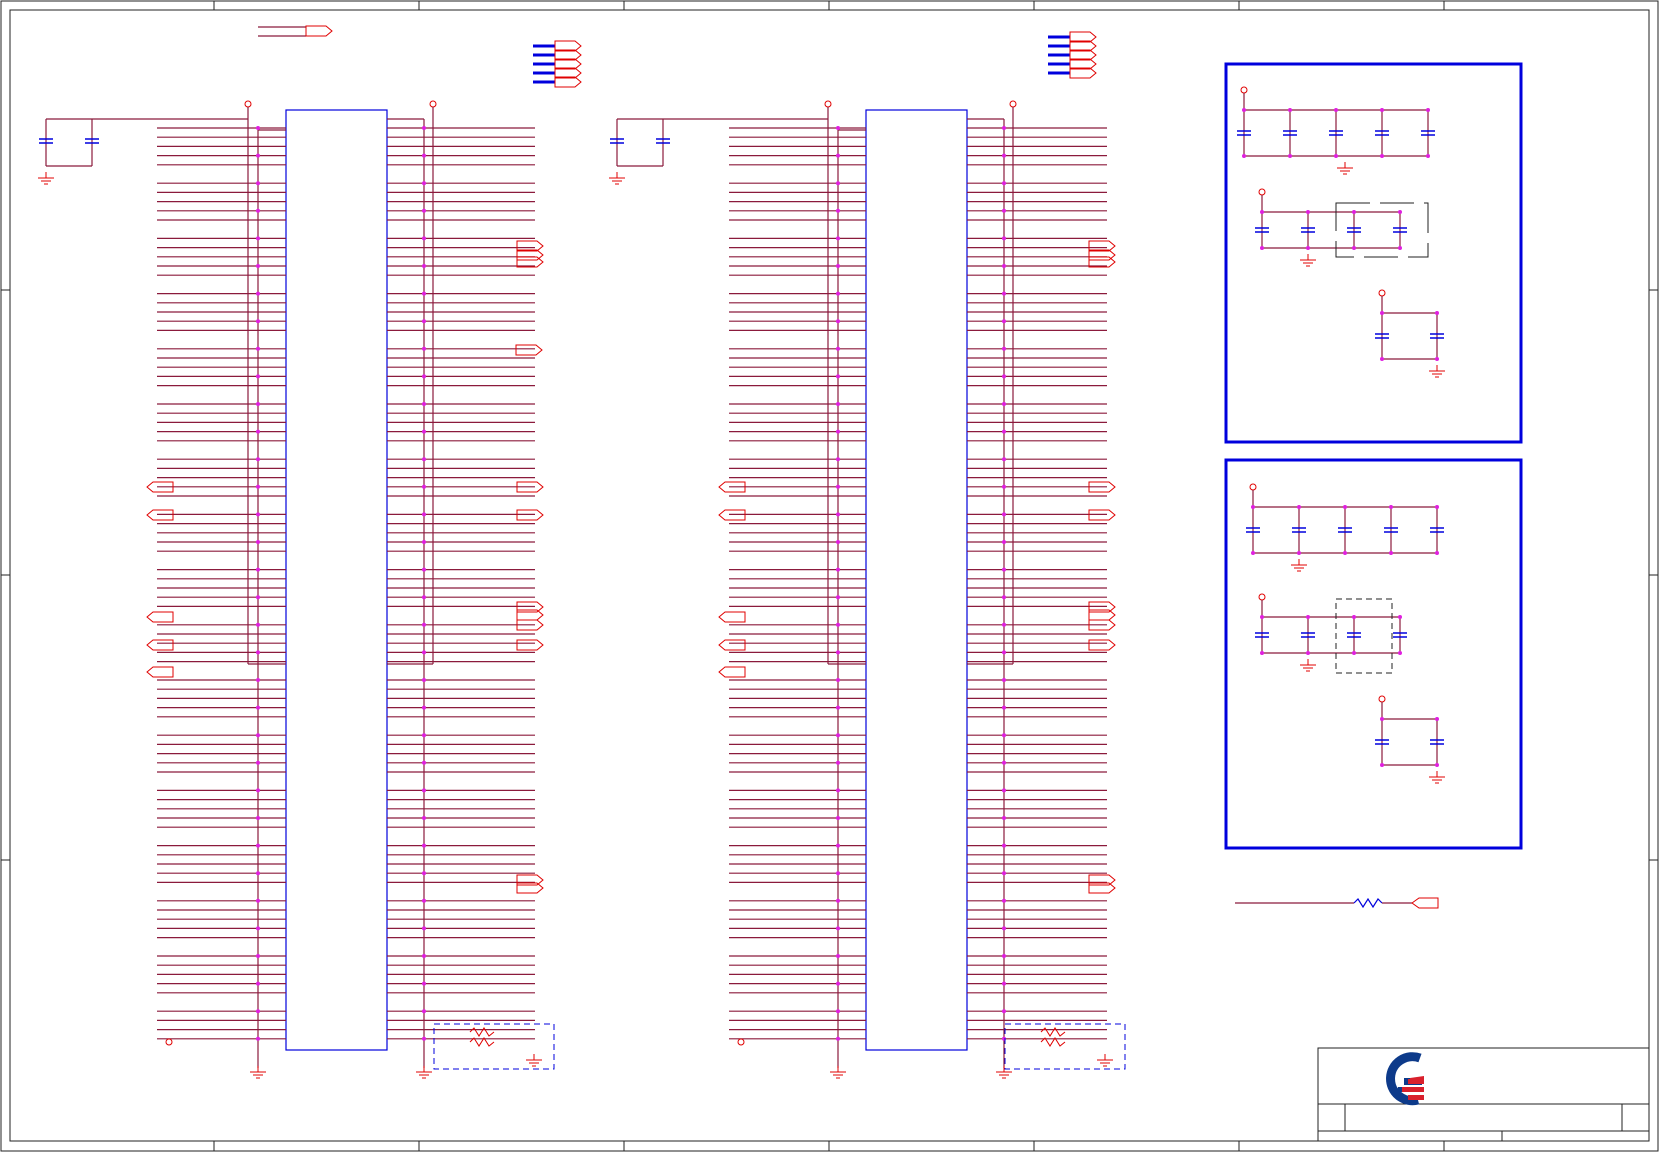 This screenshot has width=1660, height=1153. What do you see at coordinates (1337, 903) in the screenshot?
I see `termination-resistor` at bounding box center [1337, 903].